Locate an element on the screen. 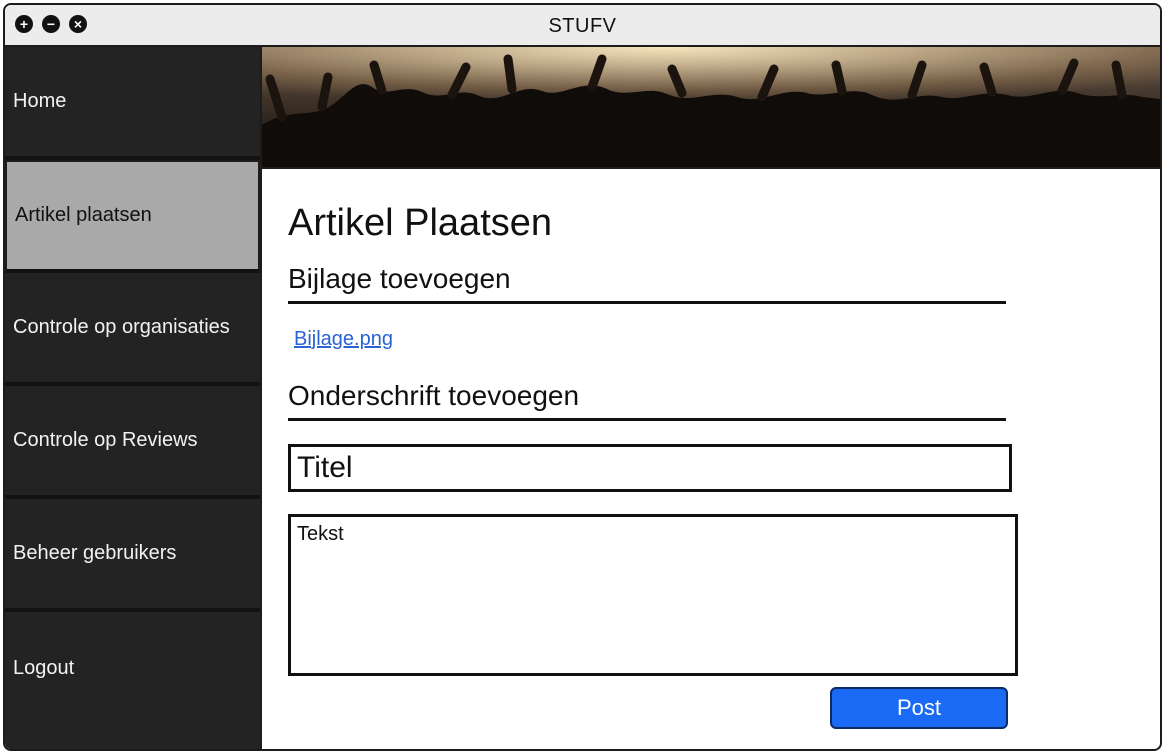  page-title: Artikel Plaatsen is located at coordinates (420, 223).